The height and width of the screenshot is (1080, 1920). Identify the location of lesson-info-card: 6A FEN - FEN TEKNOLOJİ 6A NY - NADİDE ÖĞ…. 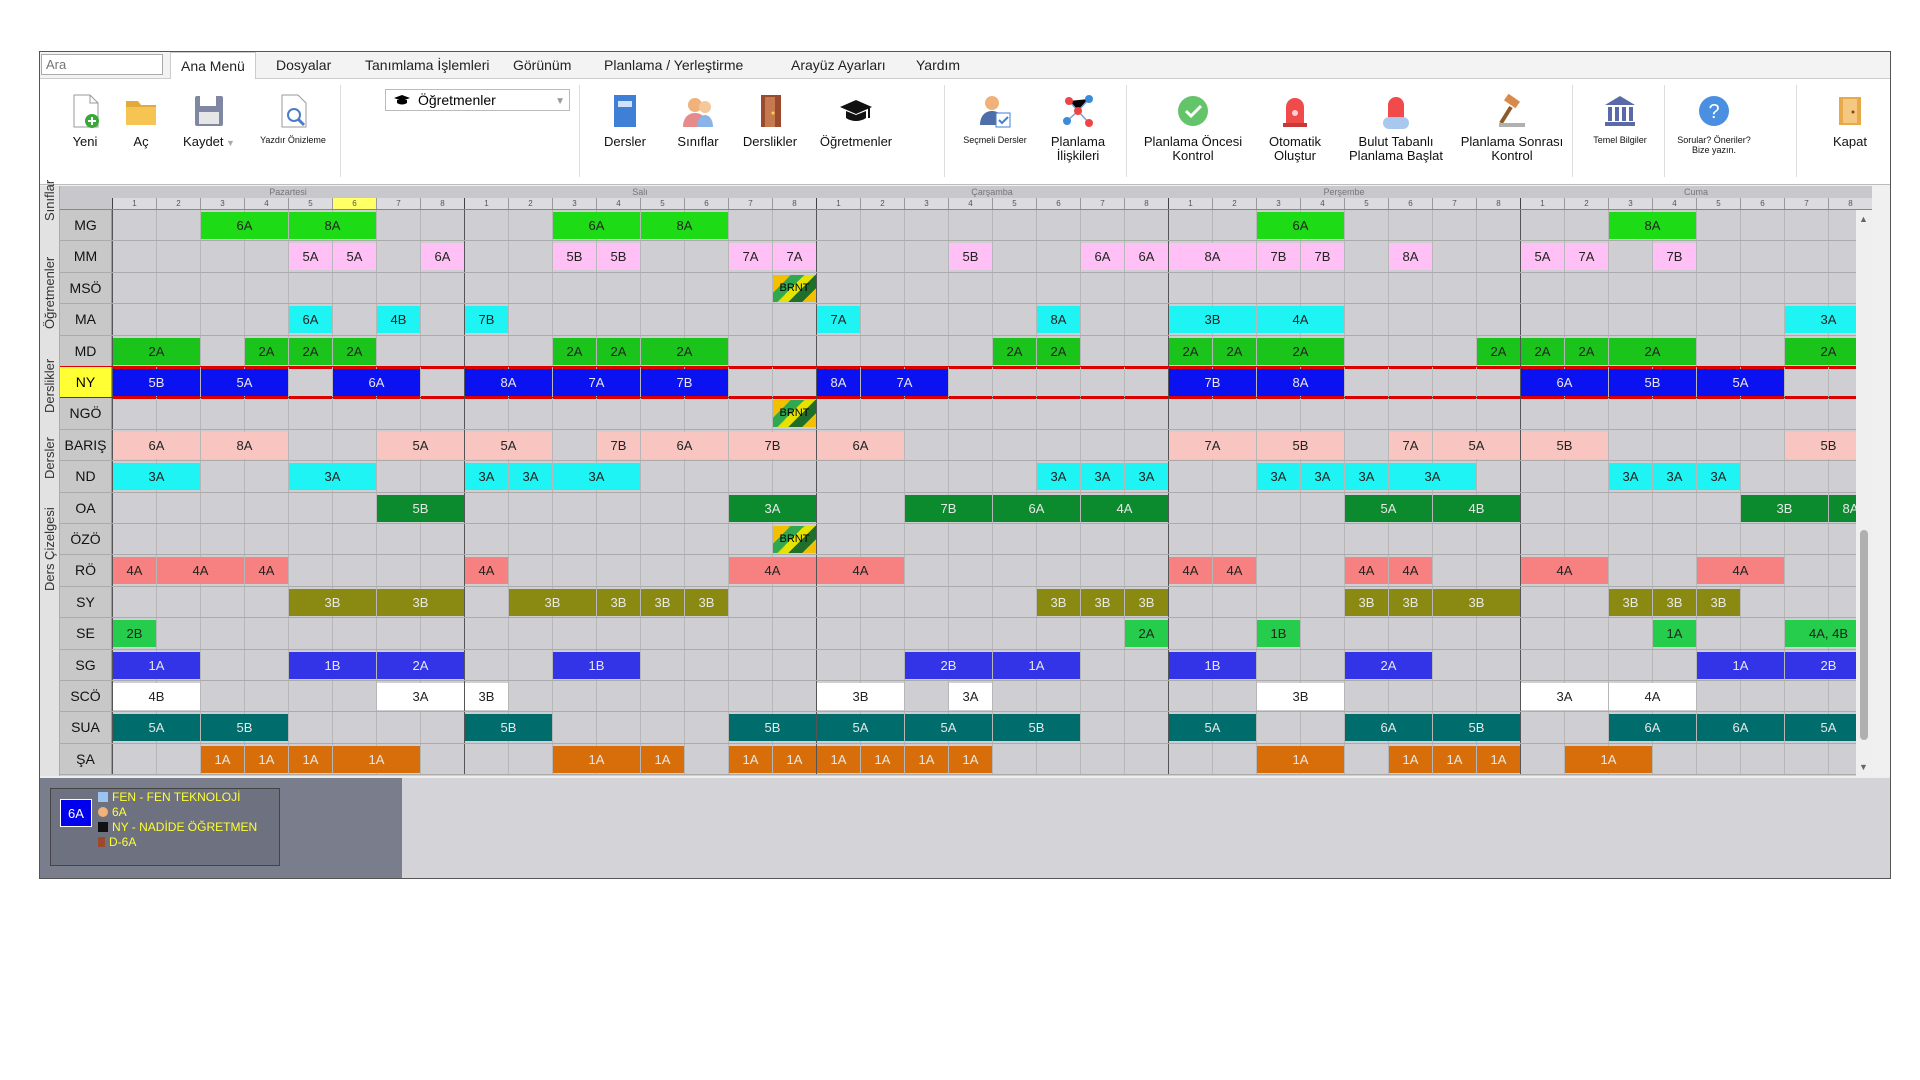
(165, 827).